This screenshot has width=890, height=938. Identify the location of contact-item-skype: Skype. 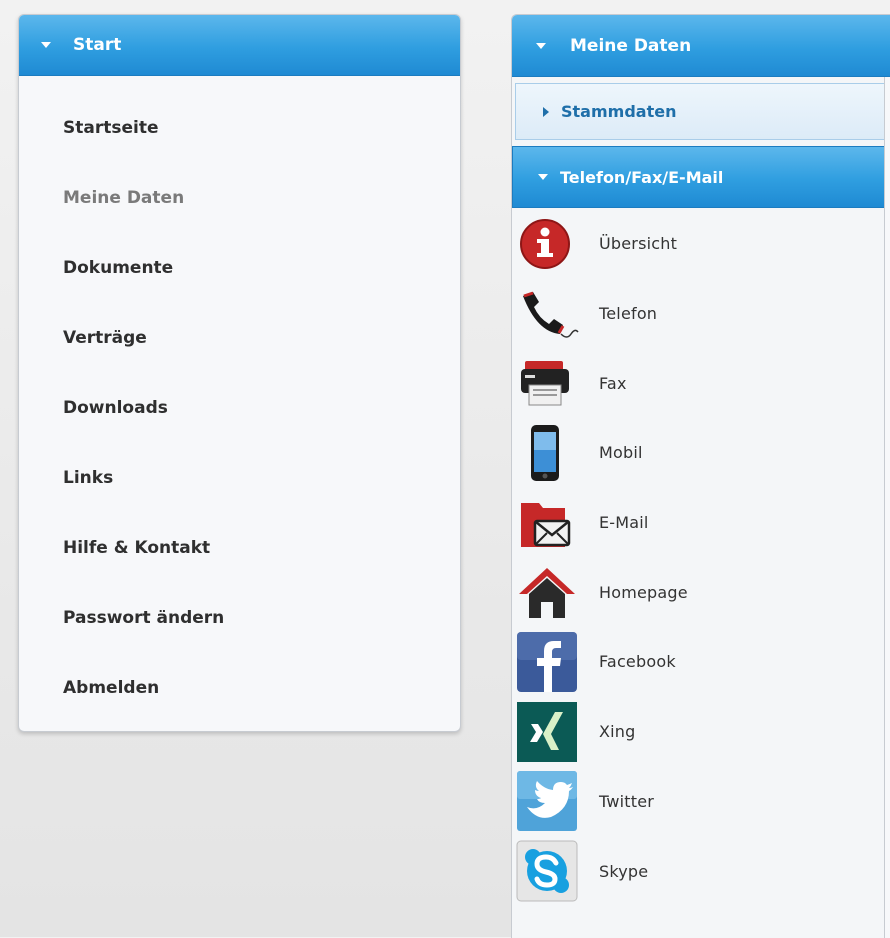
(698, 871).